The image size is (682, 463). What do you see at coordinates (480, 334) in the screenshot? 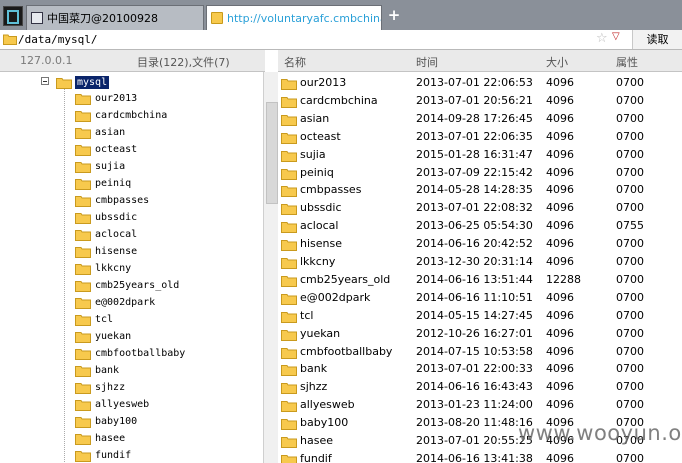
I see `table-row: yuekan 2012-10-26 16:27:01 4096 0700` at bounding box center [480, 334].